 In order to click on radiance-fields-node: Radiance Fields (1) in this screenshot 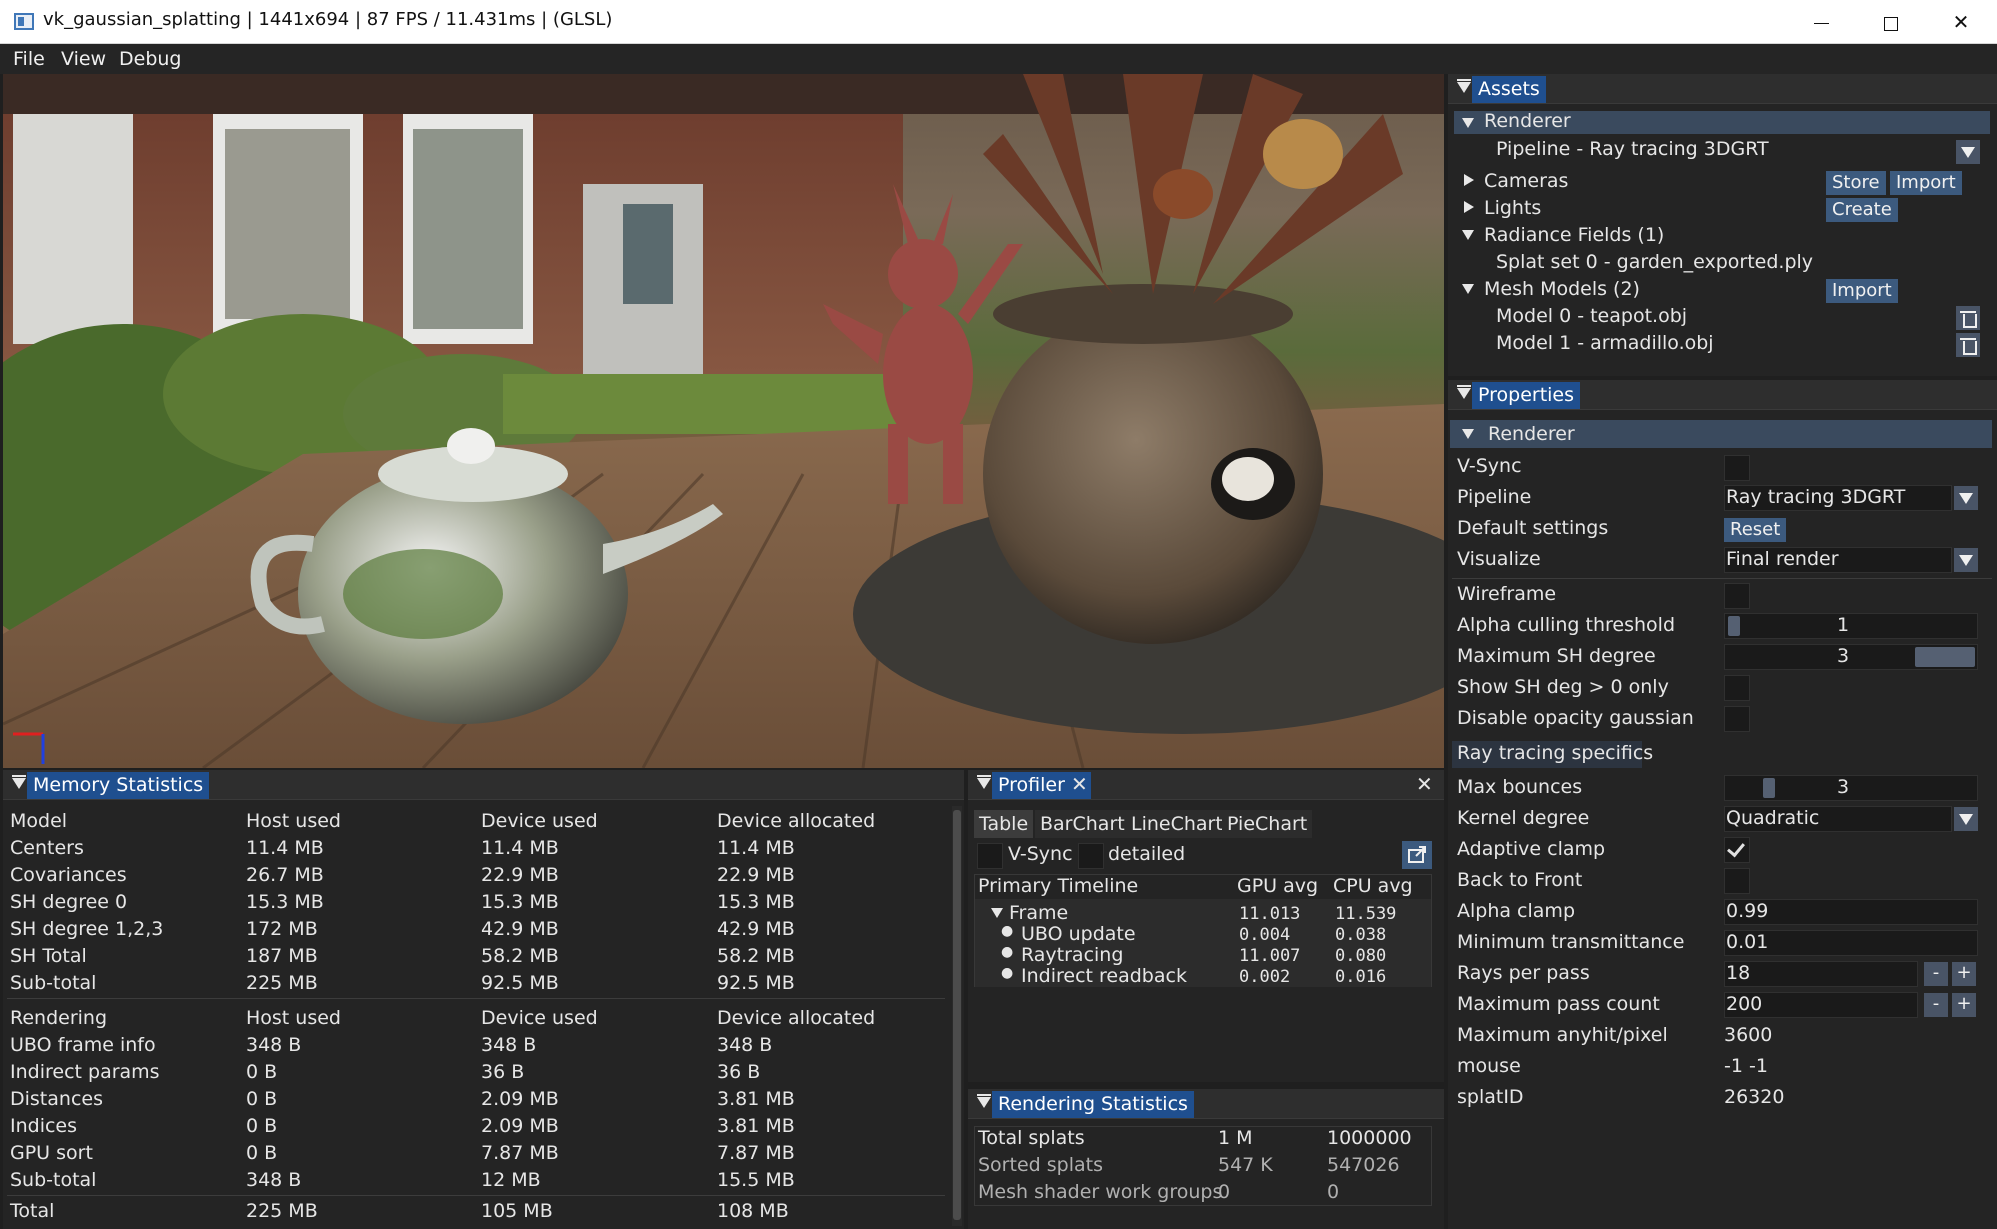, I will do `click(1574, 235)`.